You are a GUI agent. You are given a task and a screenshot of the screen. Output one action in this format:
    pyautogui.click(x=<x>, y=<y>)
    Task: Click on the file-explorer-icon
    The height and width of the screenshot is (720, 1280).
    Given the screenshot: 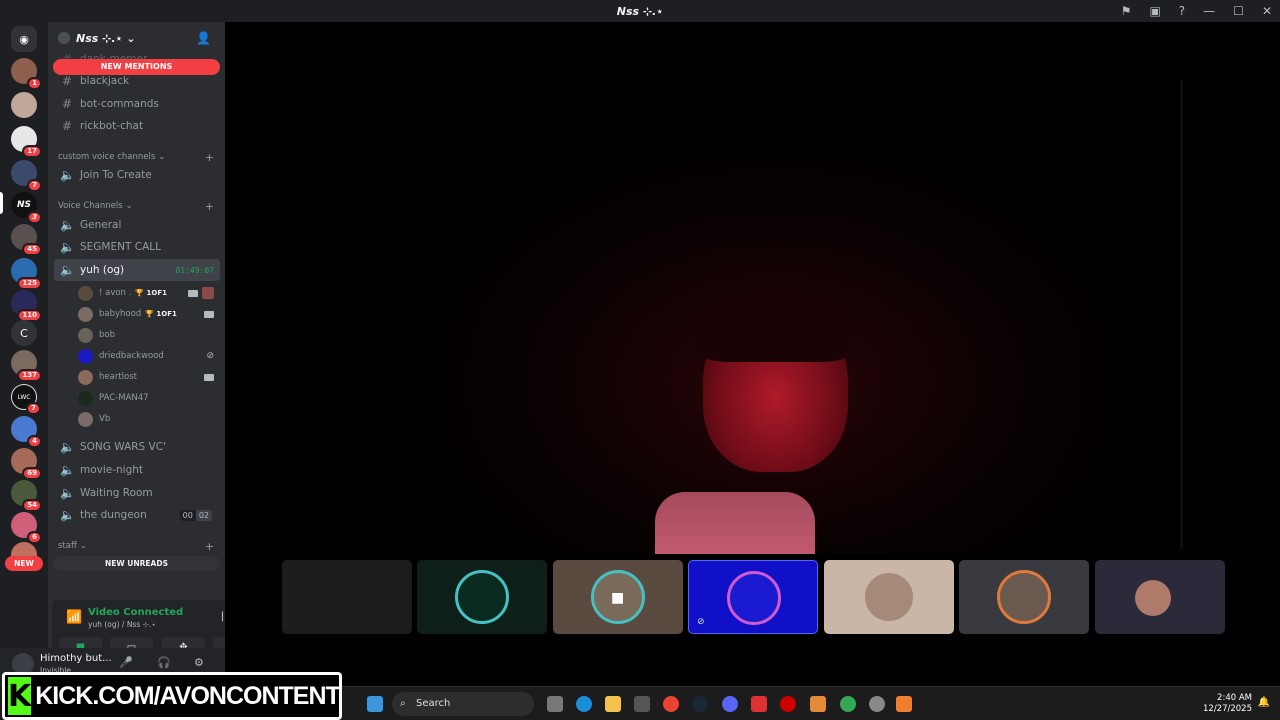 What is the action you would take?
    pyautogui.click(x=613, y=704)
    